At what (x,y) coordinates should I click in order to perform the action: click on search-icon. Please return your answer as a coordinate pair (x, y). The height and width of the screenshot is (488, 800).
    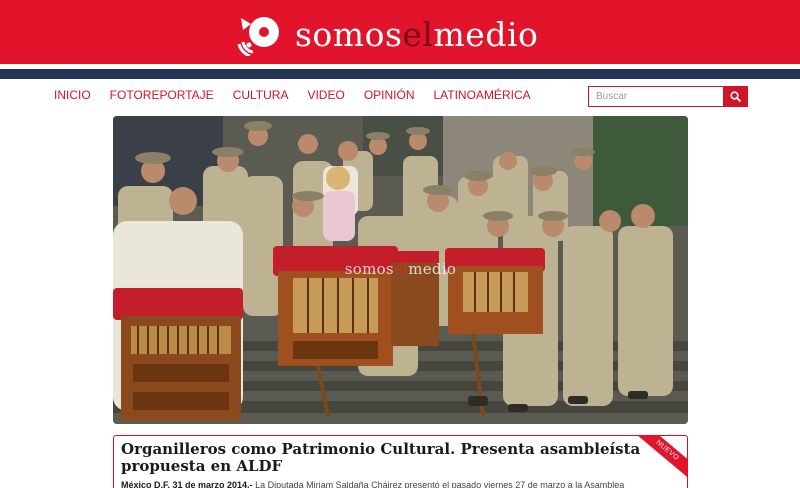
    Looking at the image, I should click on (735, 96).